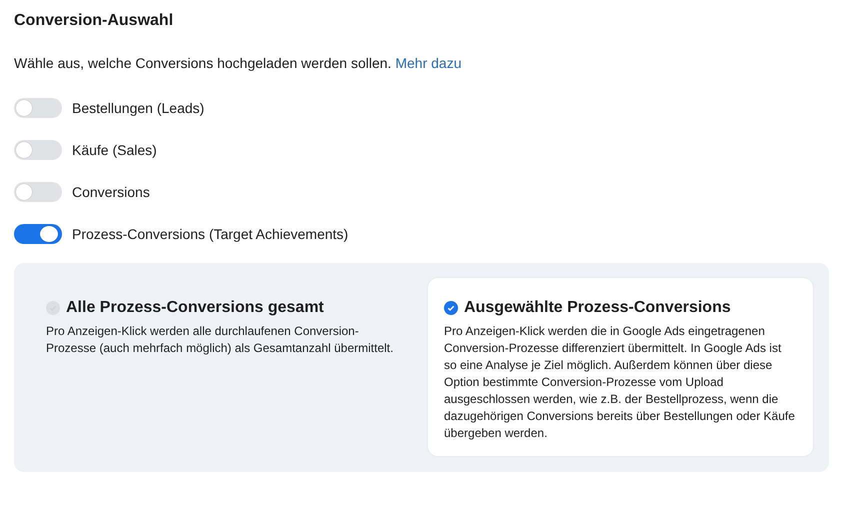  What do you see at coordinates (238, 63) in the screenshot?
I see `intro-text: Wähle aus, welche Conversions hochgeladen werden sollen. Mehr dazu` at bounding box center [238, 63].